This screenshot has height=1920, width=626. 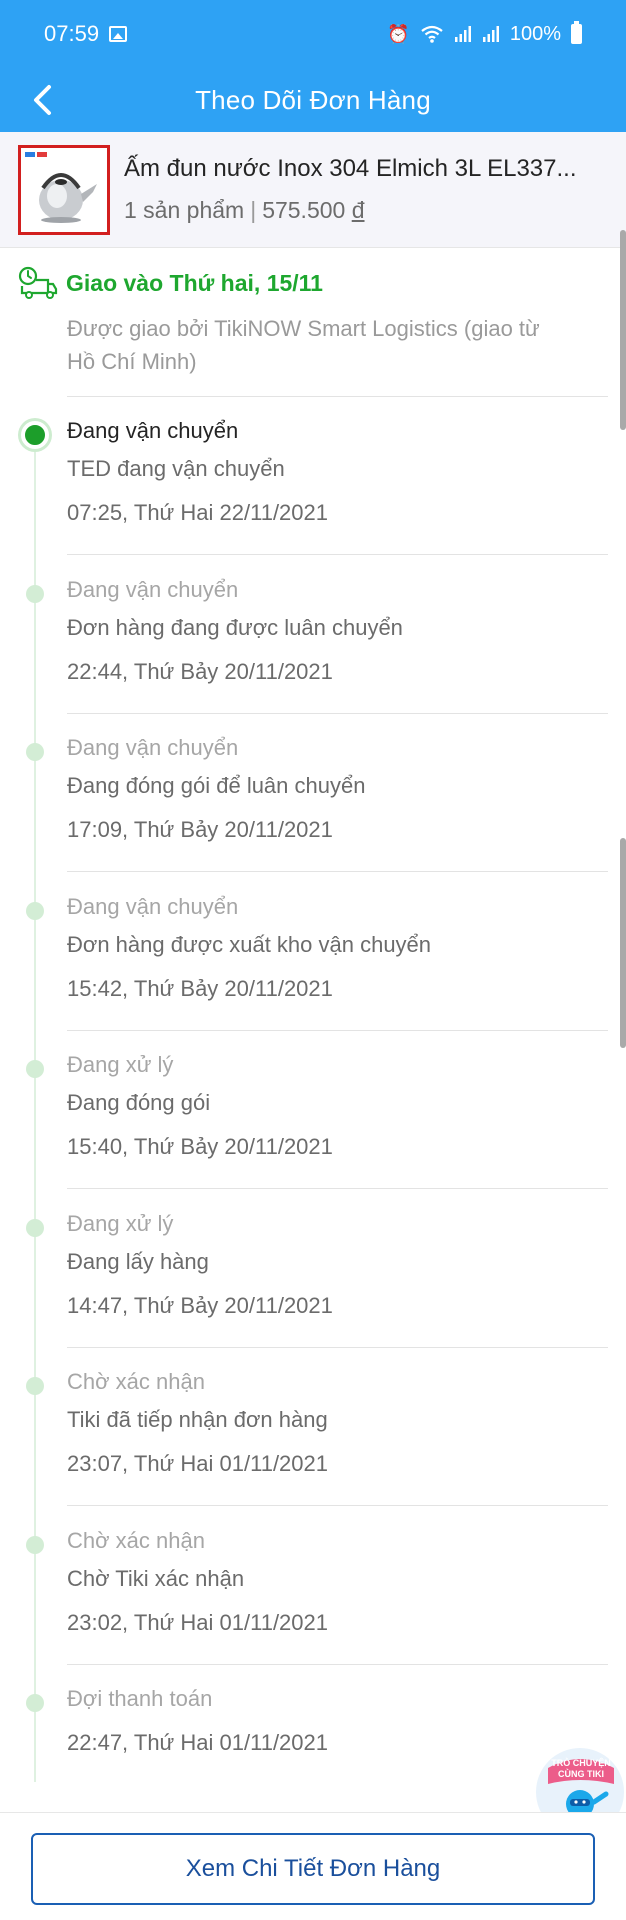 I want to click on timeline-dot-active, so click(x=35, y=435).